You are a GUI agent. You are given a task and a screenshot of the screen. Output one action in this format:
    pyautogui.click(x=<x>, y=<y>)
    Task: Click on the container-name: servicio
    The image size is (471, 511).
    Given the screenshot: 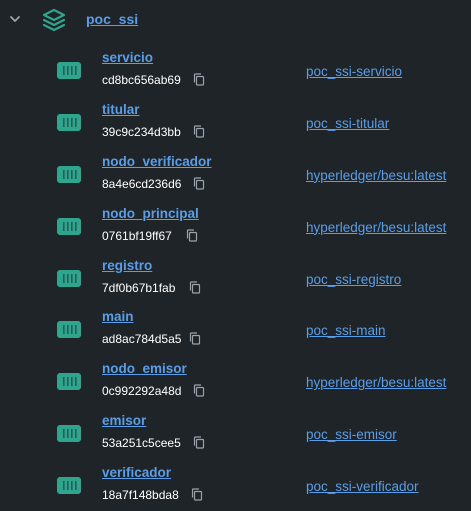 What is the action you would take?
    pyautogui.click(x=127, y=57)
    